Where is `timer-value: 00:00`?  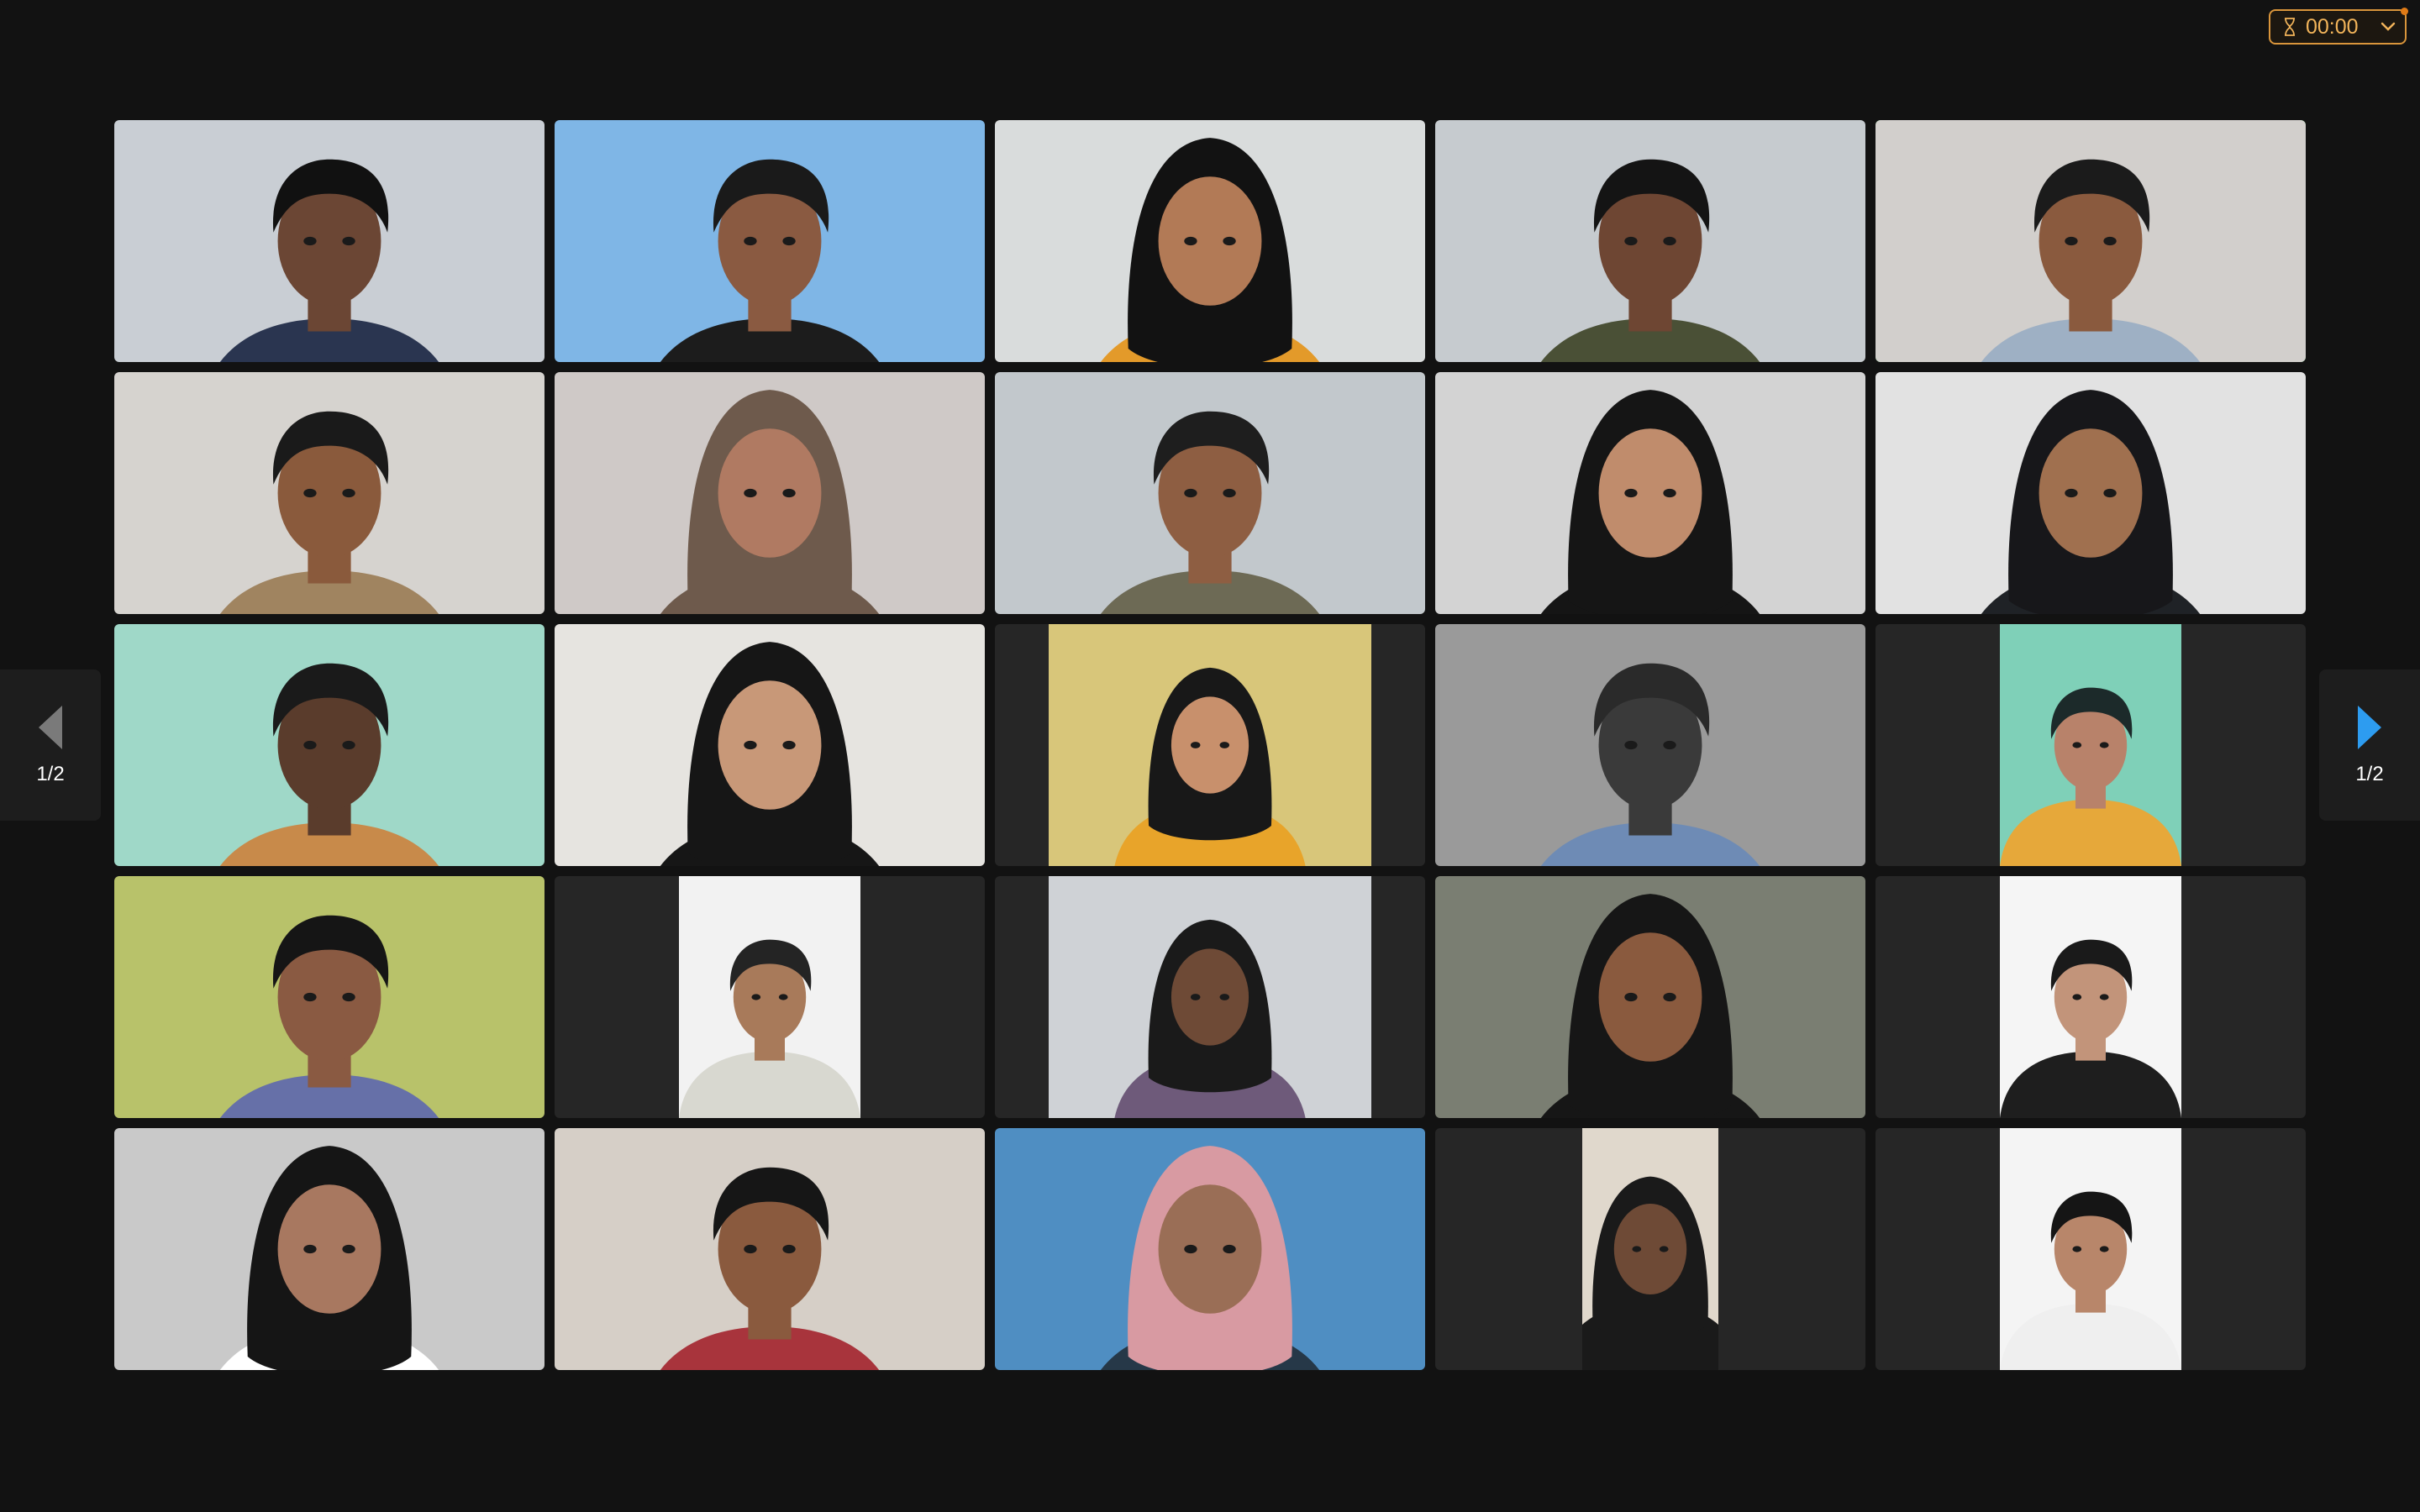 timer-value: 00:00 is located at coordinates (2332, 26).